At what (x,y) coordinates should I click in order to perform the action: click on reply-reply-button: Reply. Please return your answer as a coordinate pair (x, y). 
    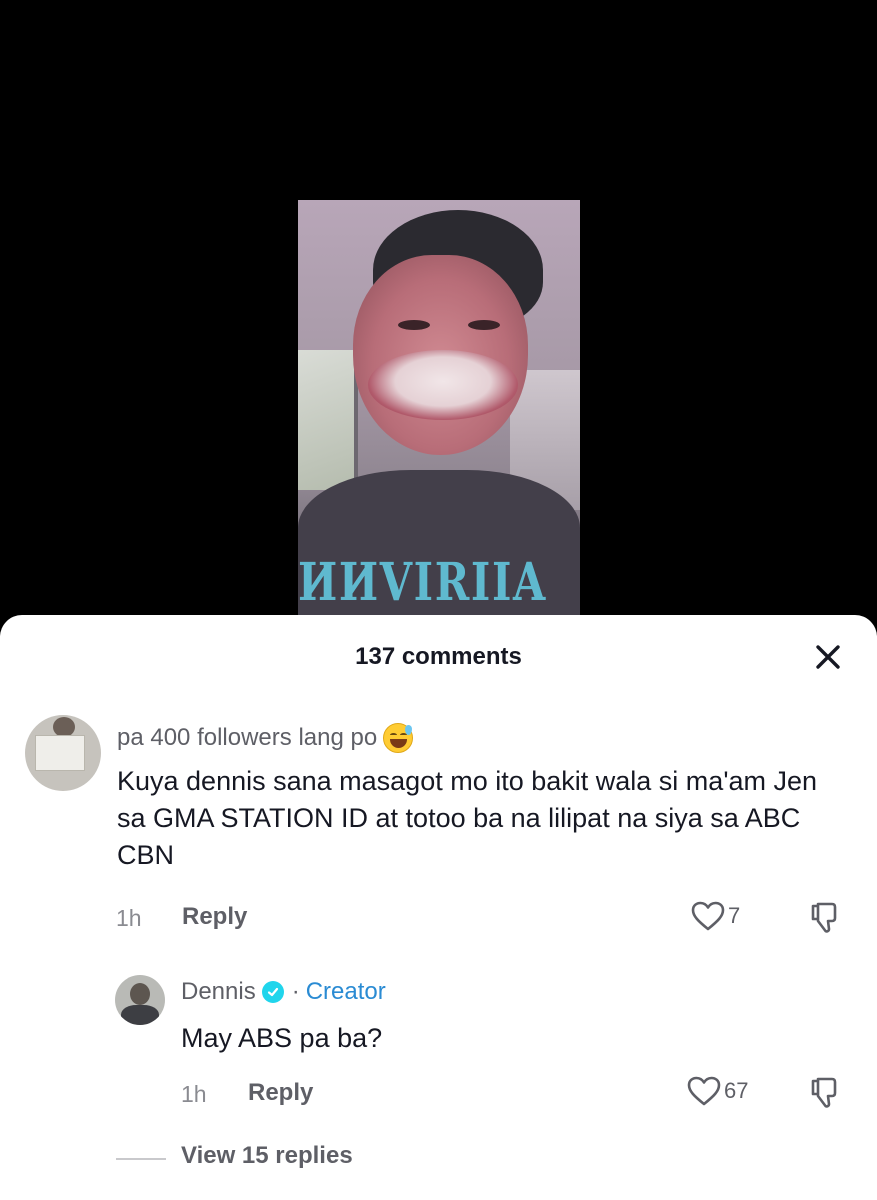
    Looking at the image, I should click on (280, 1093).